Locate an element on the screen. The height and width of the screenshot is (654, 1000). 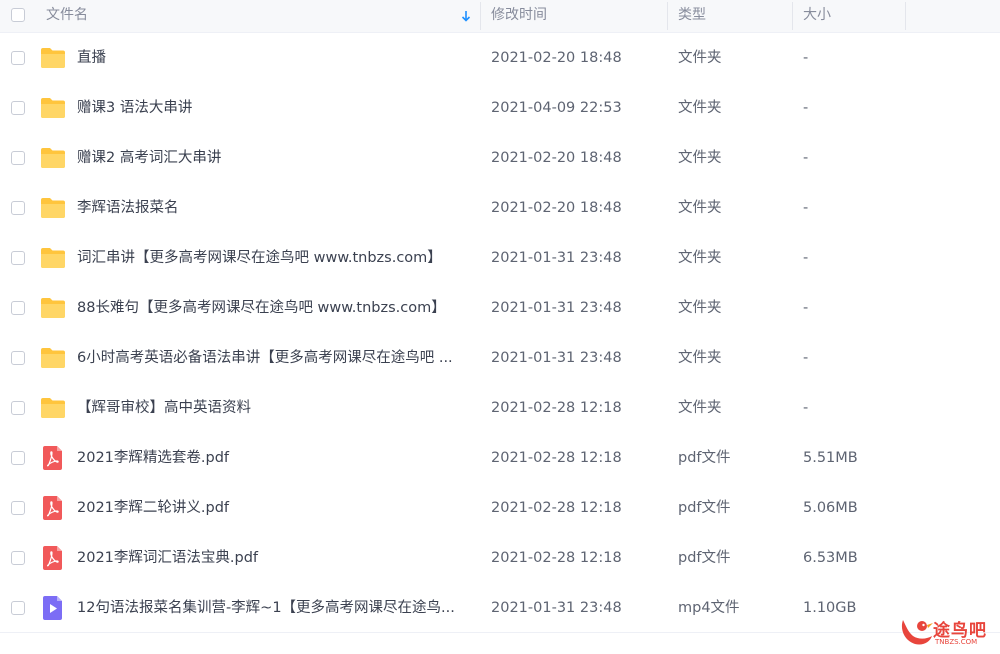
watermark-logo: 途鸟吧 TNBZS.COM is located at coordinates (945, 632).